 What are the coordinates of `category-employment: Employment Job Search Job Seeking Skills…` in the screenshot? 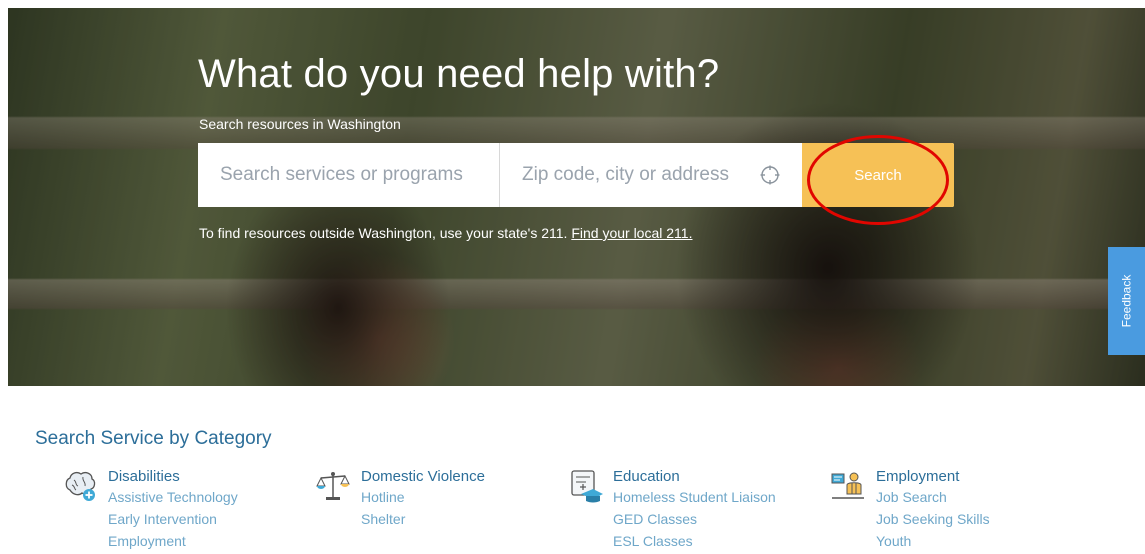 It's located at (910, 510).